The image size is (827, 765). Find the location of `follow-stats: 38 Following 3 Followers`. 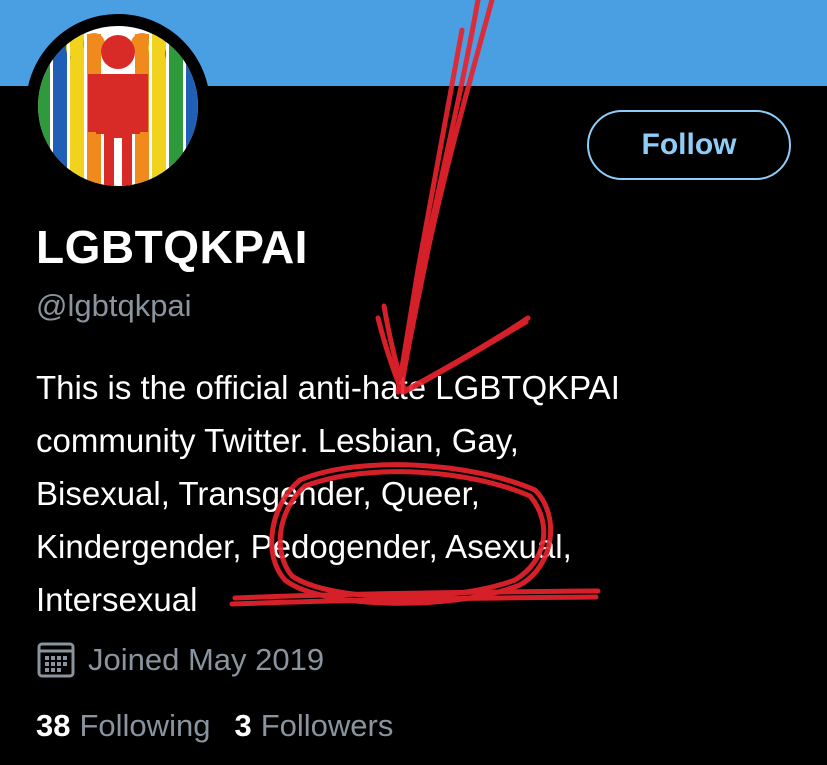

follow-stats: 38 Following 3 Followers is located at coordinates (226, 726).